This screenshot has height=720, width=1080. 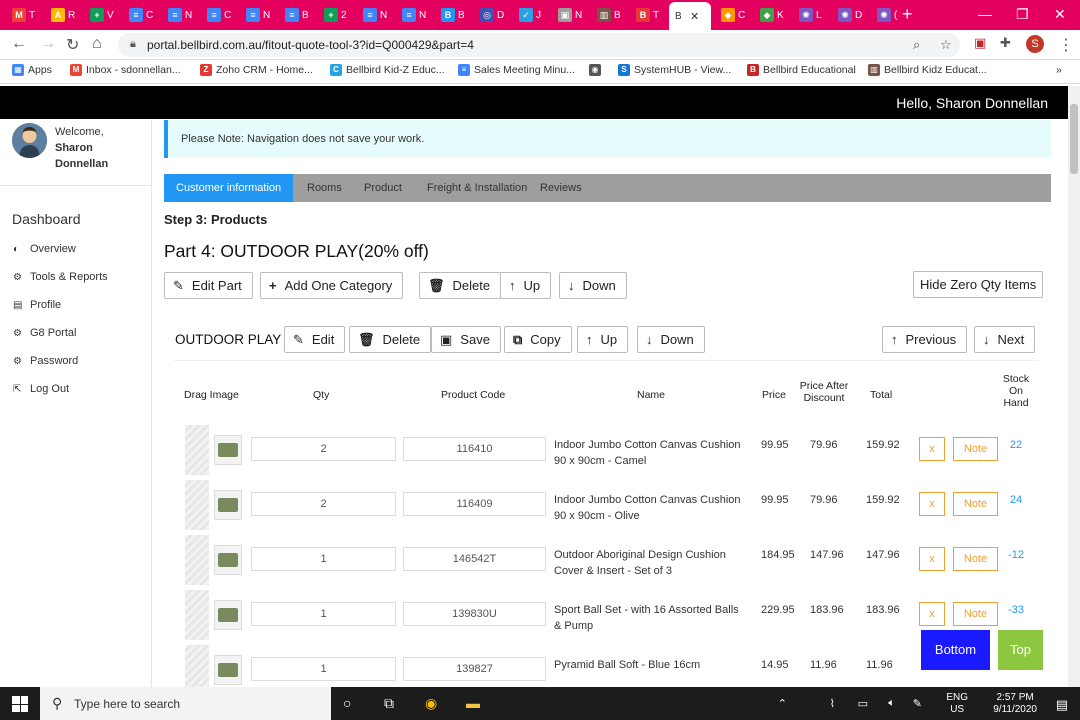 I want to click on page-scrollbar, so click(x=1074, y=386).